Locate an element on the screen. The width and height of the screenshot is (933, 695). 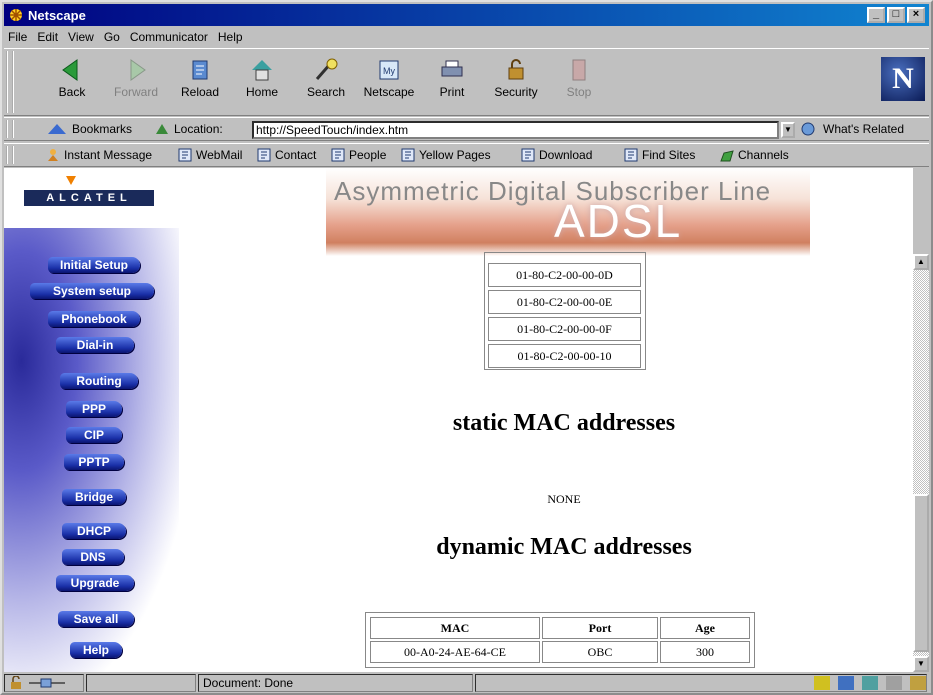
forward-button: Forward is located at coordinates (136, 76).